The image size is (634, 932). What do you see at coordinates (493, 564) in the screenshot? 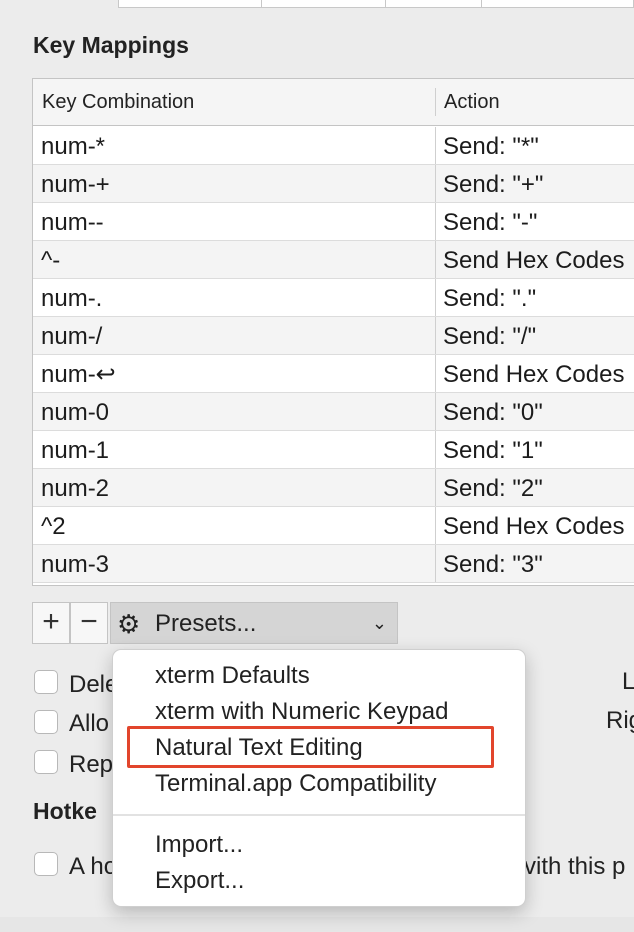
I see `action-cell: Send: "3"` at bounding box center [493, 564].